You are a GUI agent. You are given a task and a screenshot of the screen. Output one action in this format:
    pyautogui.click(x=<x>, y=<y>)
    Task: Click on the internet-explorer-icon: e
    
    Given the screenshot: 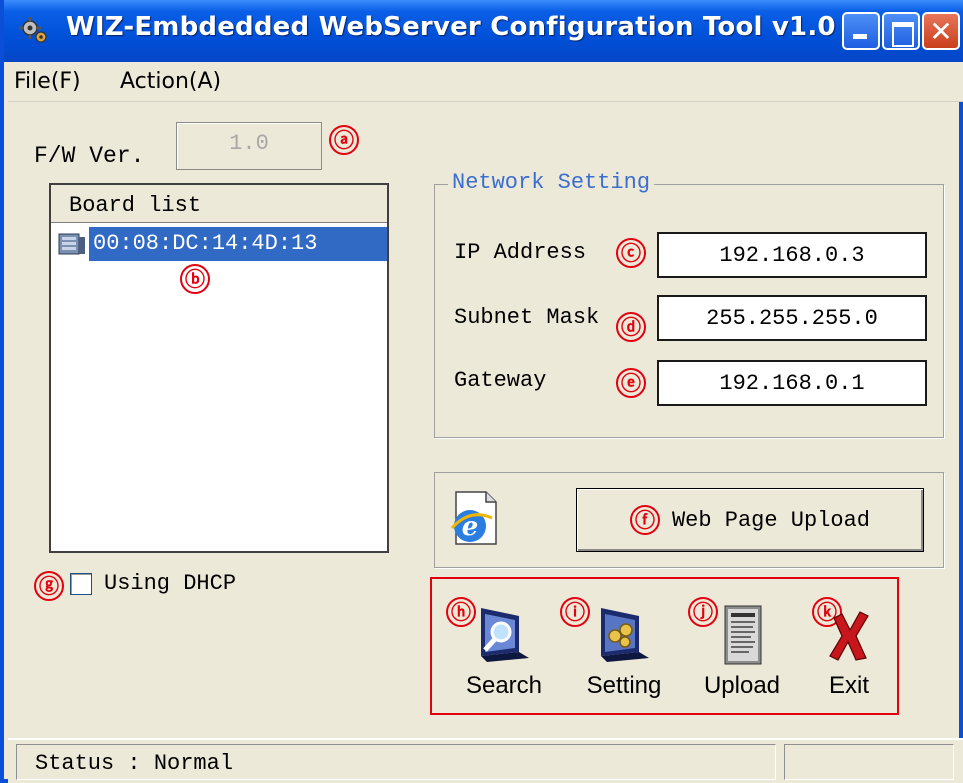 What is the action you would take?
    pyautogui.click(x=473, y=518)
    